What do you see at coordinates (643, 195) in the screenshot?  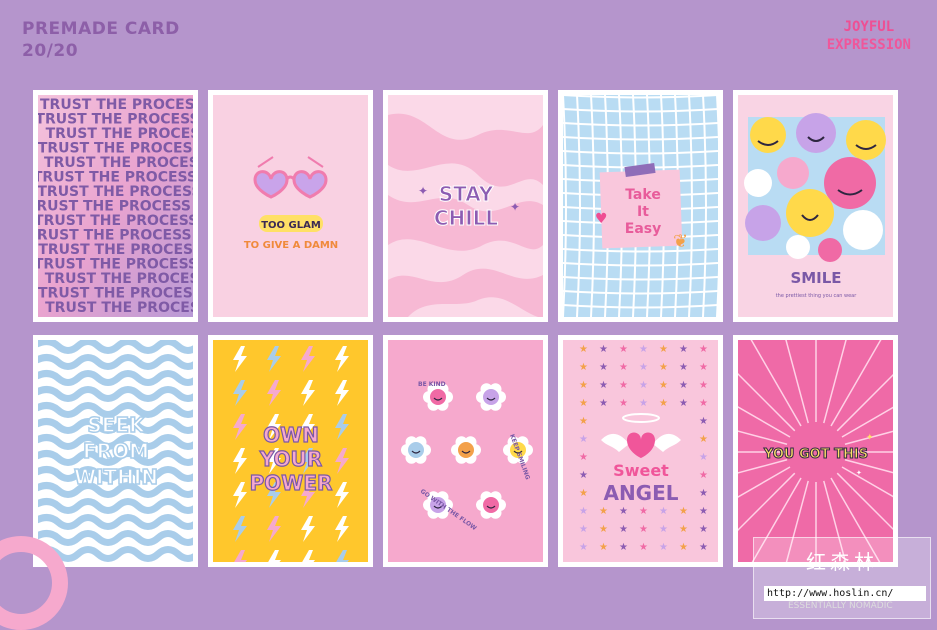 I see `card-text-1: Take` at bounding box center [643, 195].